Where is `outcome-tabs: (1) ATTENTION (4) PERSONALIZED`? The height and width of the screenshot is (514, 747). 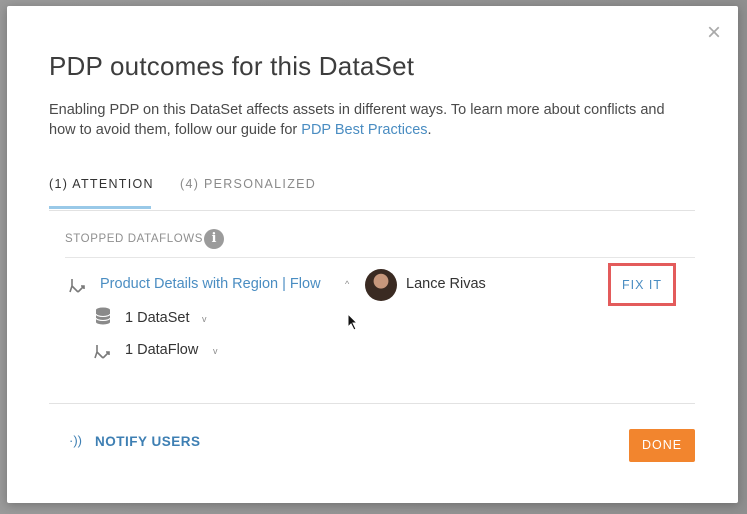 outcome-tabs: (1) ATTENTION (4) PERSONALIZED is located at coordinates (372, 192).